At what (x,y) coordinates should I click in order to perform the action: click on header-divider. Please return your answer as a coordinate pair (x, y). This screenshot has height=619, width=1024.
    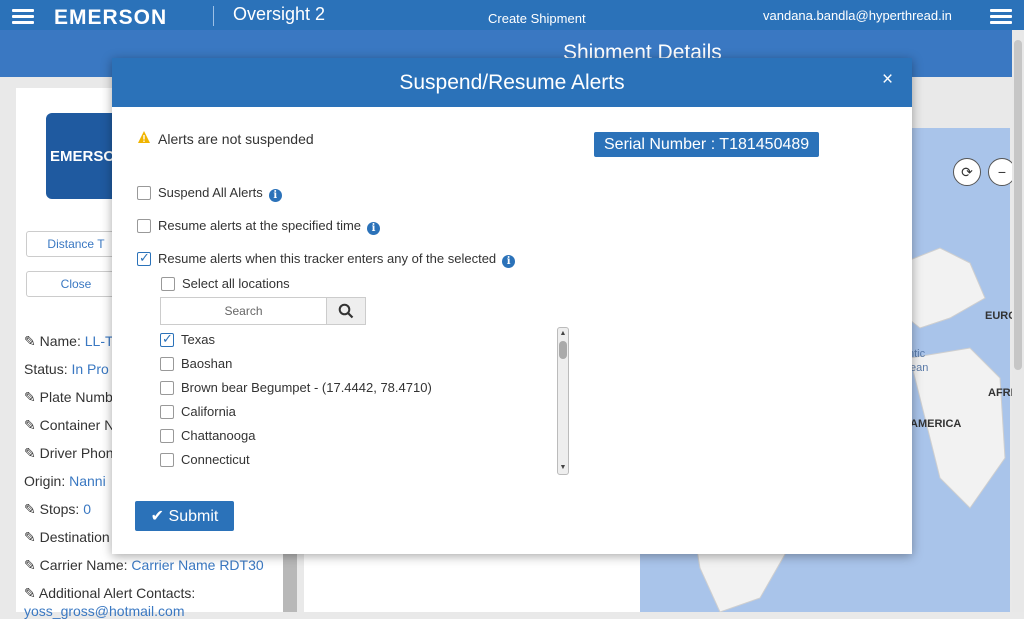
    Looking at the image, I should click on (213, 16).